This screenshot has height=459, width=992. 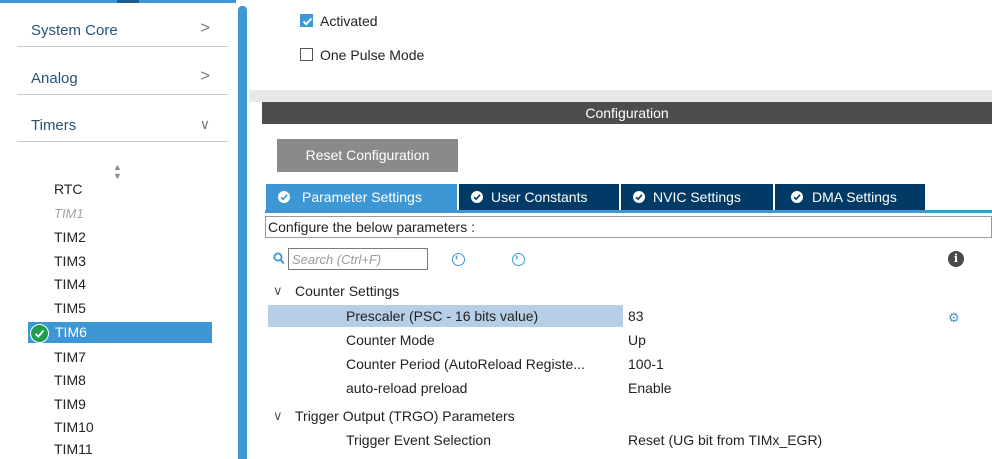 What do you see at coordinates (418, 440) in the screenshot?
I see `param-name: Trigger Event Selection` at bounding box center [418, 440].